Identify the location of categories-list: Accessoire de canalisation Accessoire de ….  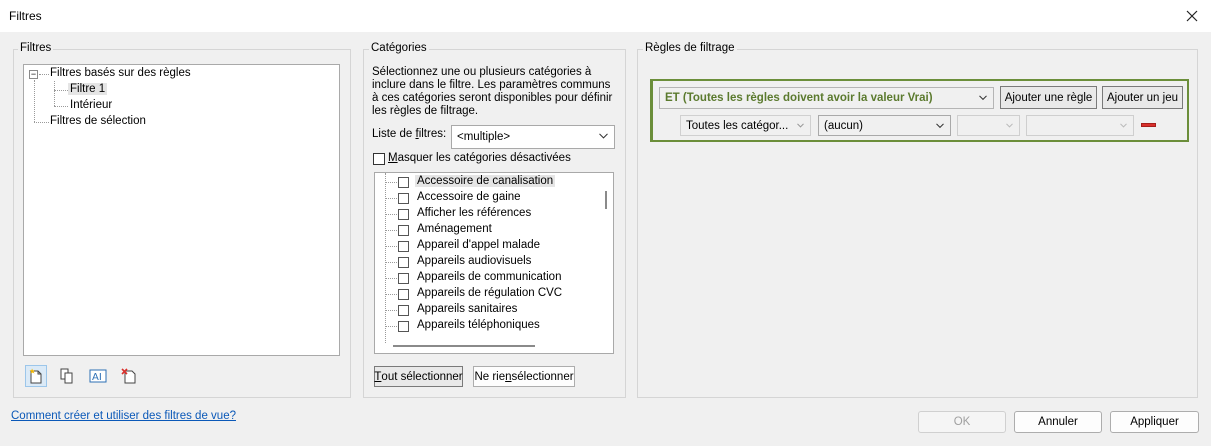
(494, 263).